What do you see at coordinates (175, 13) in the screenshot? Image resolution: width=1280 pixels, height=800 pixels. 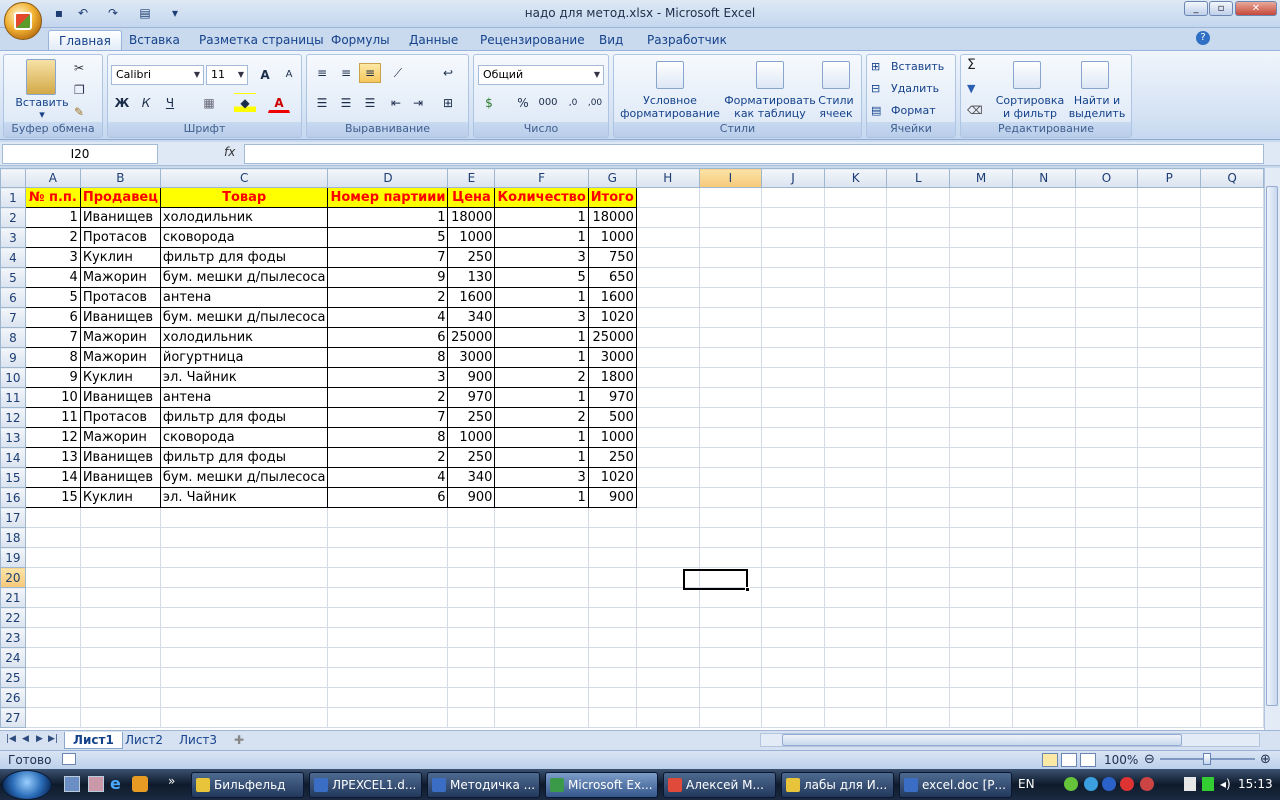 I see `customize-qat-icon: ▾` at bounding box center [175, 13].